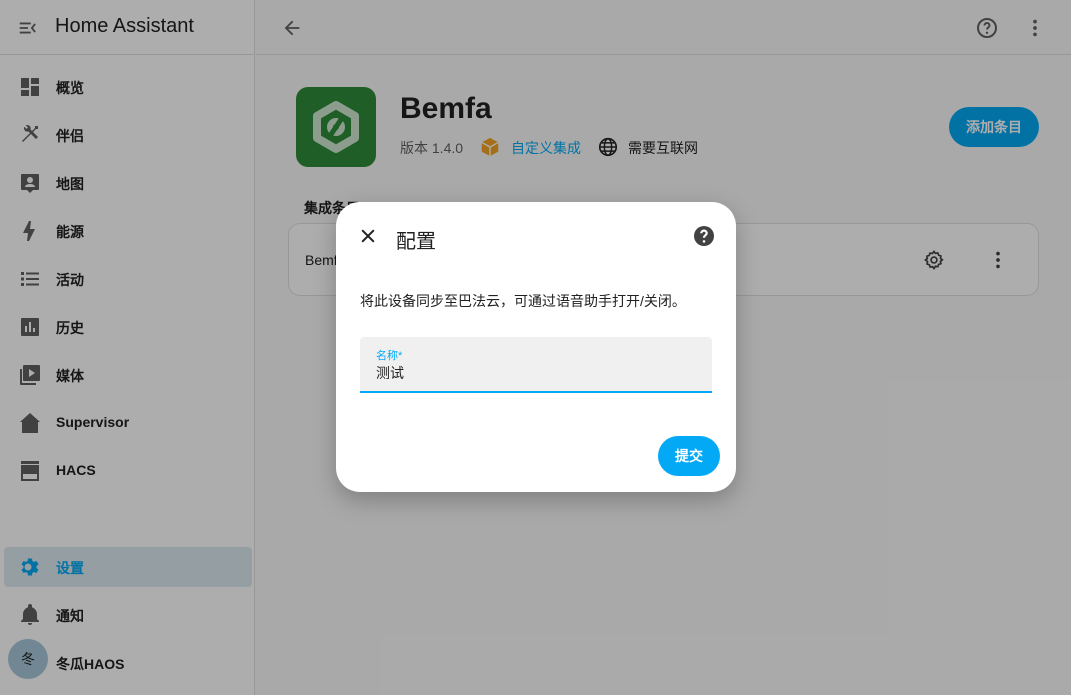 This screenshot has width=1071, height=695. Describe the element at coordinates (689, 456) in the screenshot. I see `submit-button: 提交` at that location.